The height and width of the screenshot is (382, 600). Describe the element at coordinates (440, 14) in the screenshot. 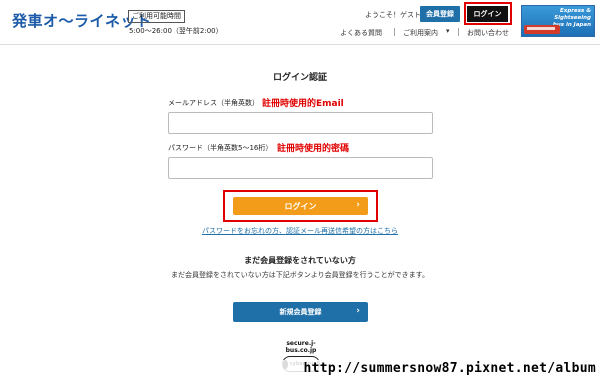

I see `register-button-top: 会員登録` at that location.